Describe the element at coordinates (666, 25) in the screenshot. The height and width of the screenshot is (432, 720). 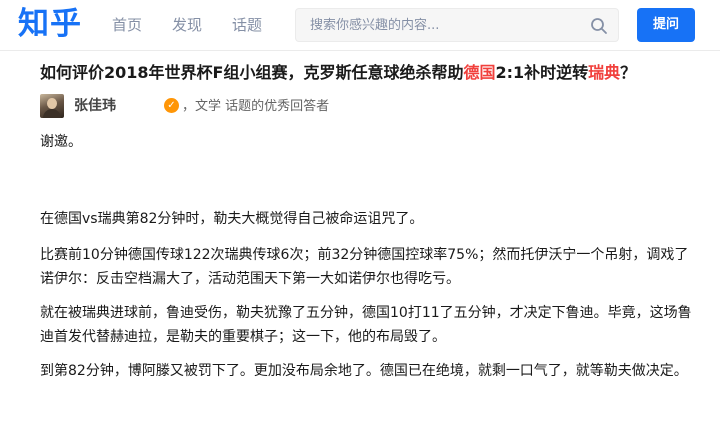
I see `ask-question-button: 提问` at that location.